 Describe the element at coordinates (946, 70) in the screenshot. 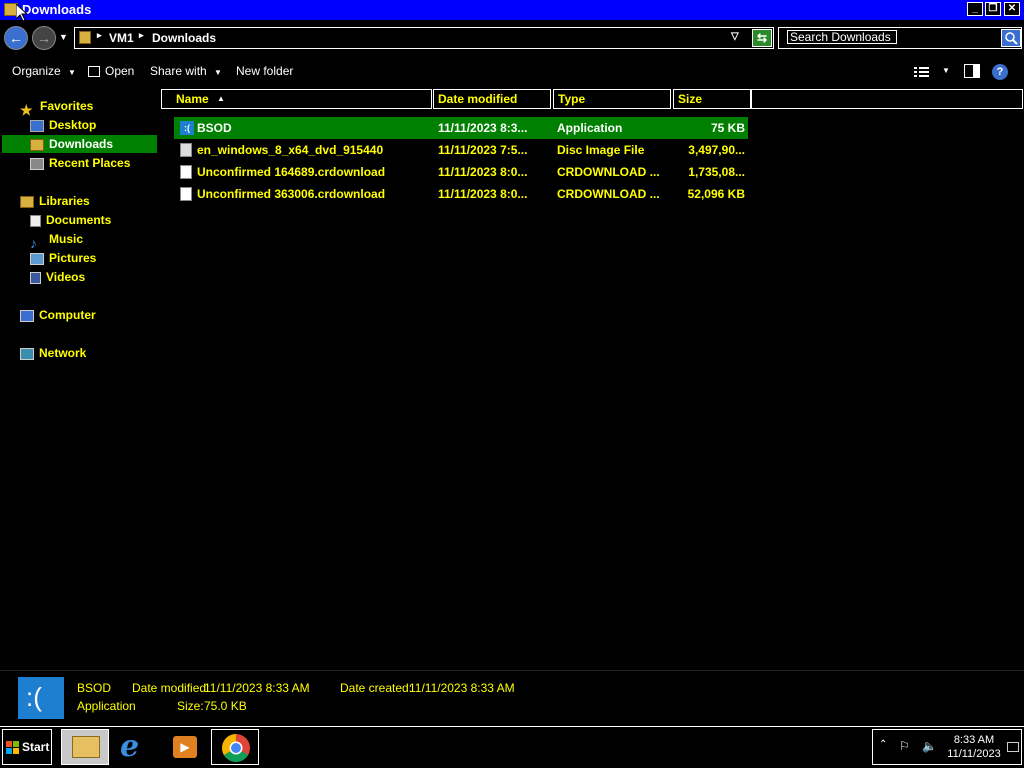

I see `view-dropdown-chevron: ▼` at that location.